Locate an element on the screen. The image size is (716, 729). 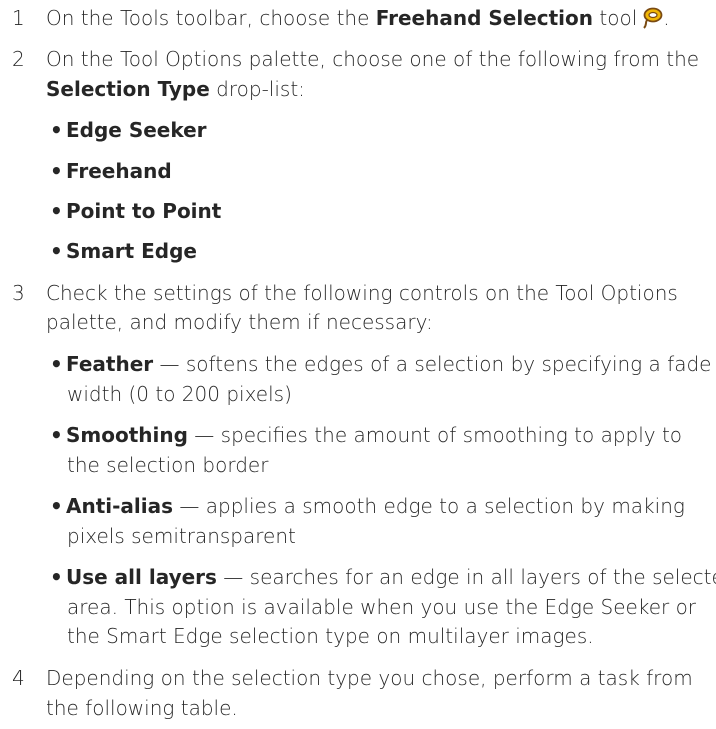
step-number: 4 is located at coordinates (18, 678).